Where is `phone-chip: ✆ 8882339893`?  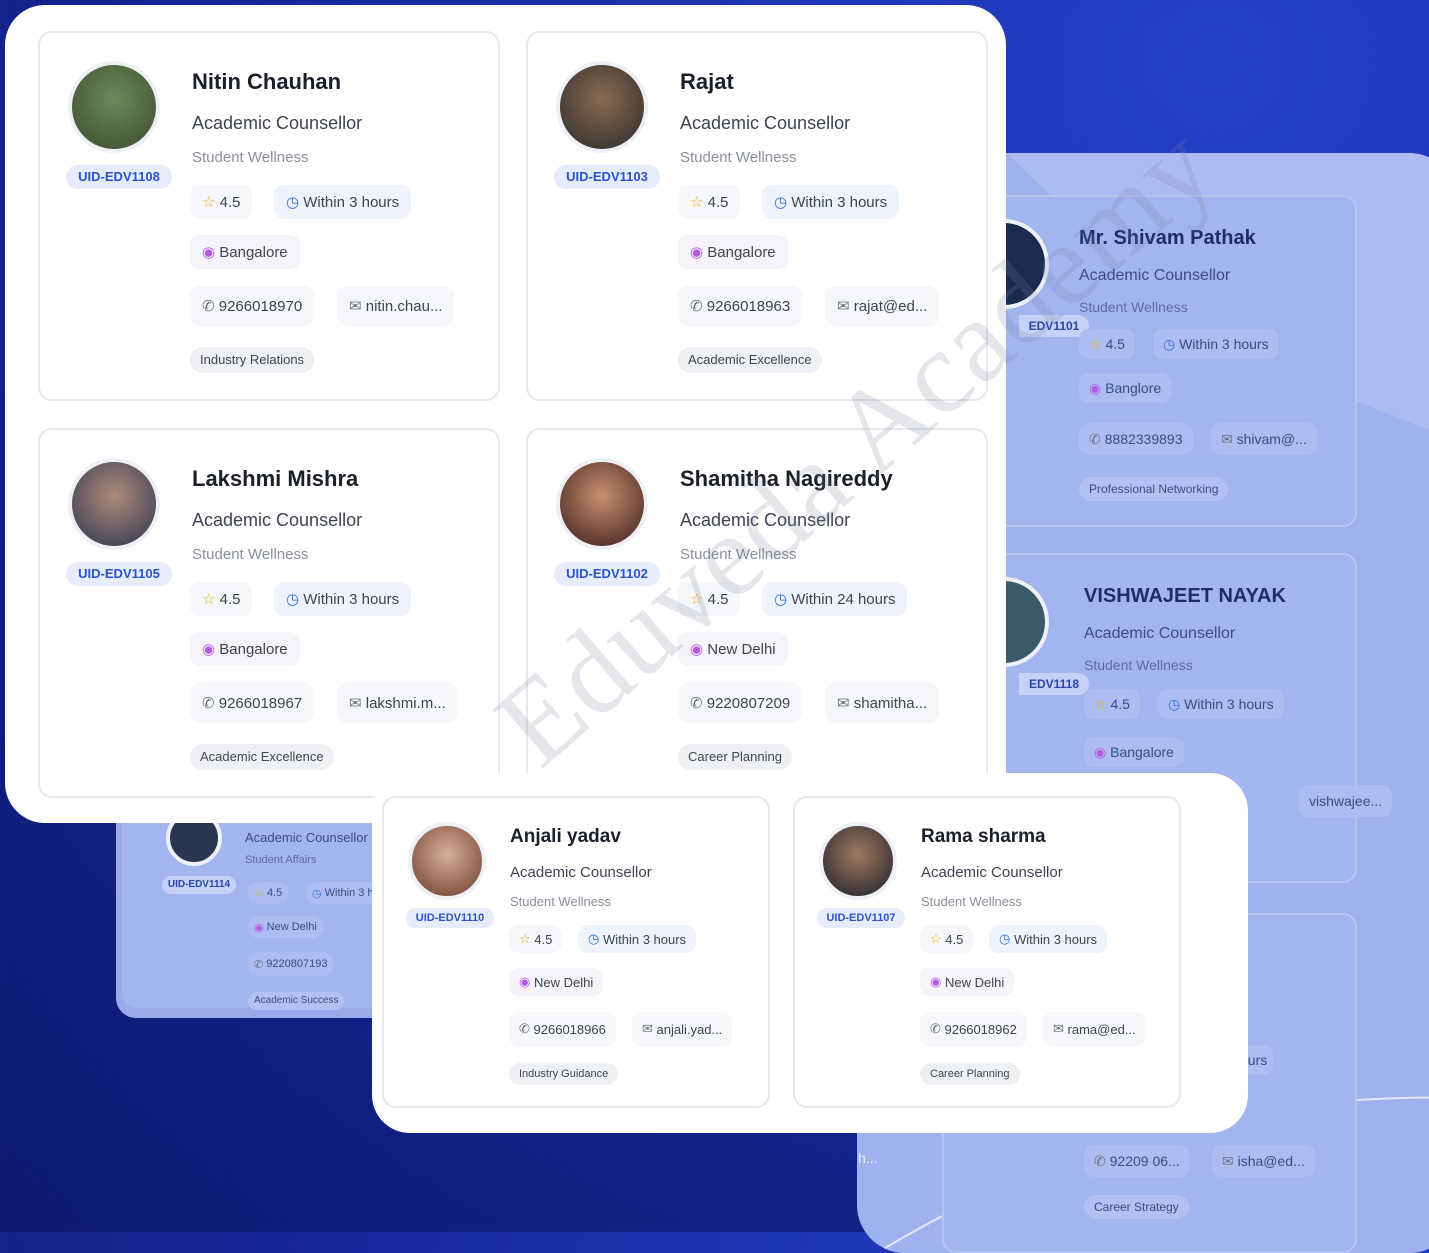
phone-chip: ✆ 8882339893 is located at coordinates (1136, 439).